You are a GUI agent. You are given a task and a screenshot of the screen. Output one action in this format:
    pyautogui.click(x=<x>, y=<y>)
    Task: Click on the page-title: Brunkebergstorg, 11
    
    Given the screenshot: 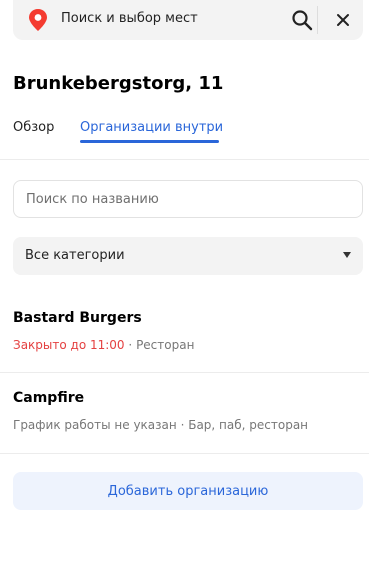 What is the action you would take?
    pyautogui.click(x=118, y=83)
    